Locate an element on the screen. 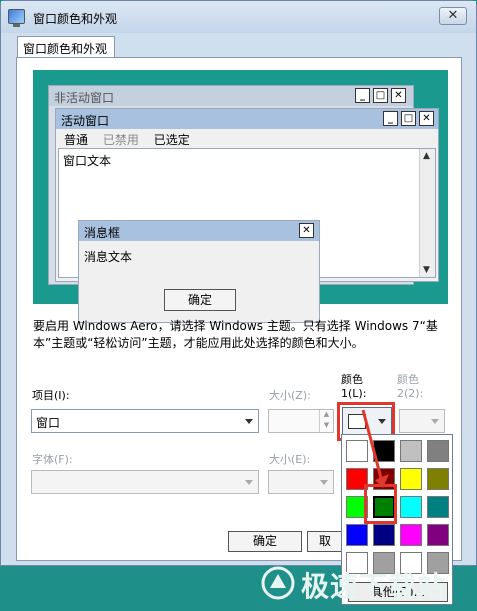 Image resolution: width=477 pixels, height=611 pixels. spin-up-icon: ▲ is located at coordinates (326, 415).